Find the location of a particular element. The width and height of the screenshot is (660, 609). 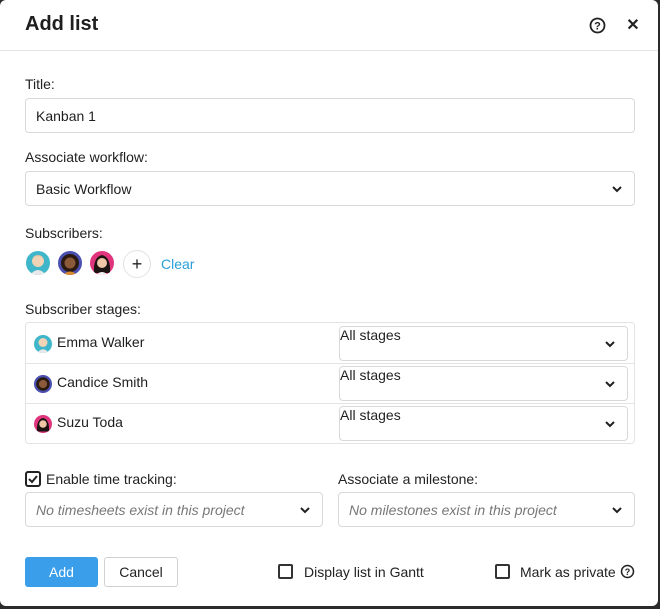

avatar-candice-smith is located at coordinates (70, 263).